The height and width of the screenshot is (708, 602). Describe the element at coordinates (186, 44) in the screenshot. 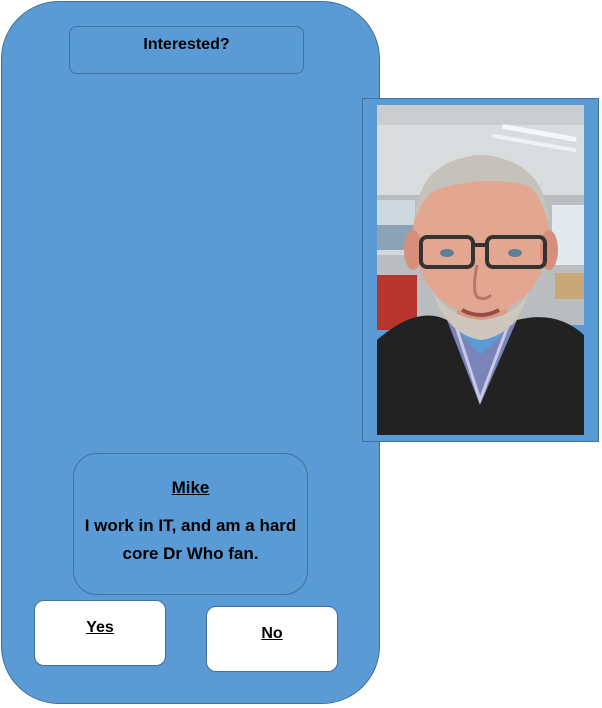

I see `page-title: Interested?` at that location.